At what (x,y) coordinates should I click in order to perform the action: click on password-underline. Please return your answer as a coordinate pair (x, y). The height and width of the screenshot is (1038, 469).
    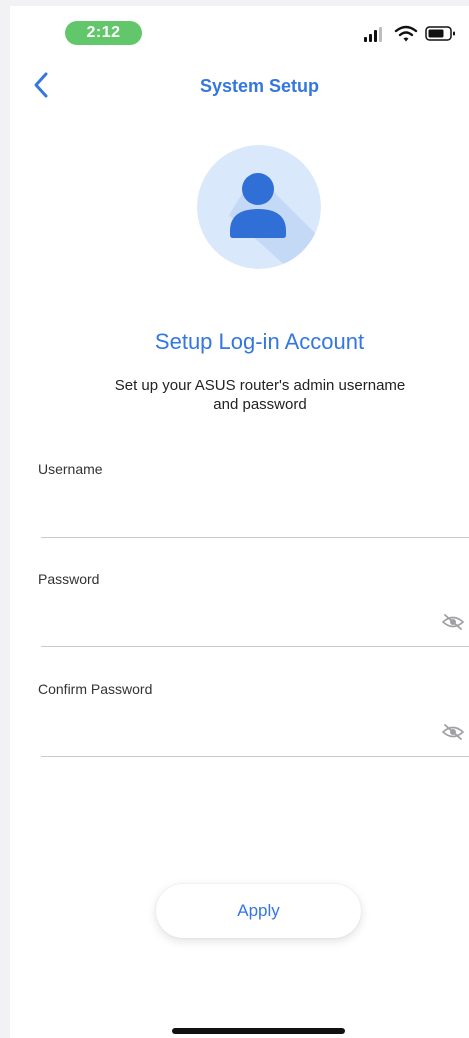
    Looking at the image, I should click on (255, 646).